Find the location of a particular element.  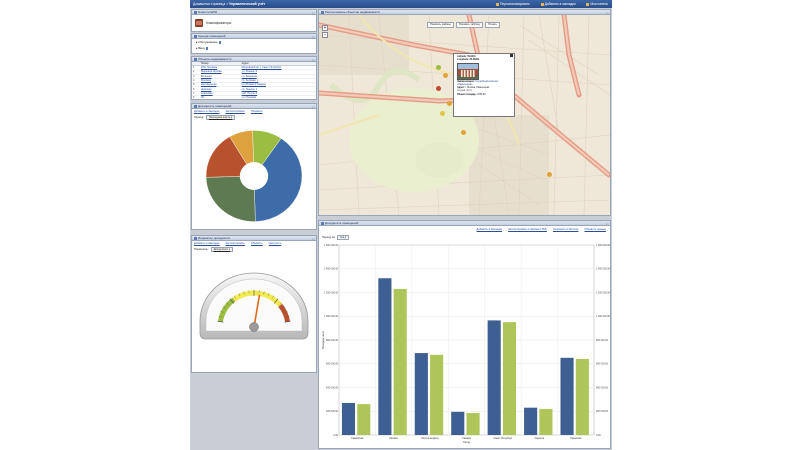

show-districts-button: Показать районы is located at coordinates (440, 25).